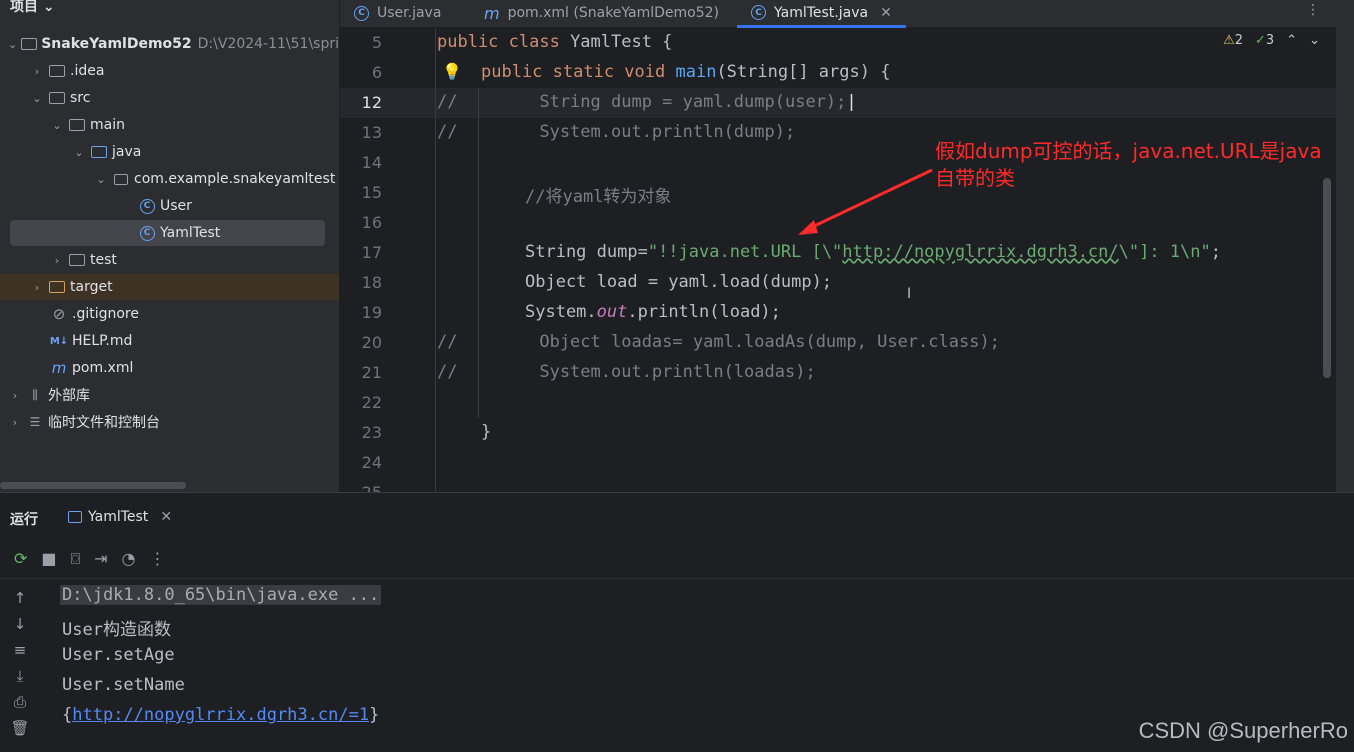 The image size is (1354, 752). I want to click on console-line: User.setName, so click(123, 685).